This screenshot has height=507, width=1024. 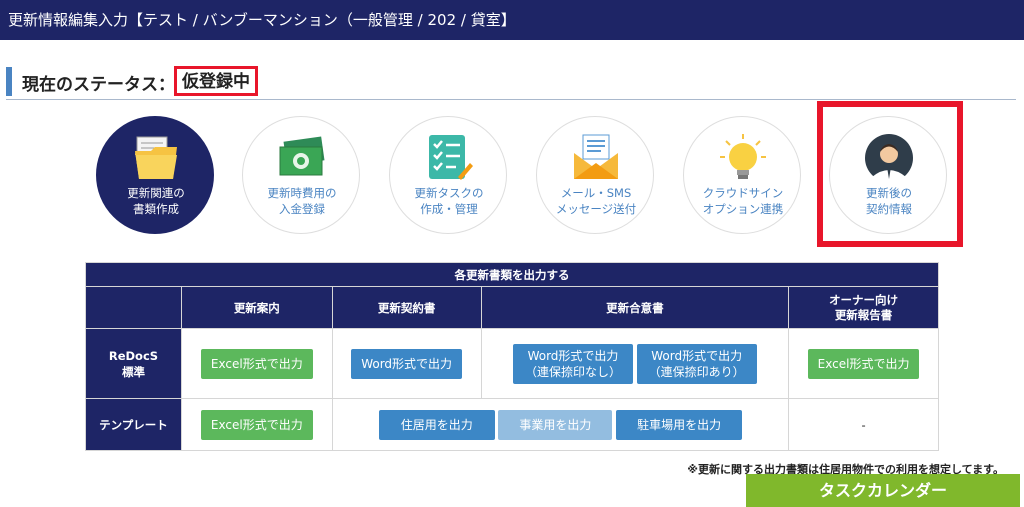 I want to click on agreement-word-no-seal-button: Word形式で出力 （連保捺印なし）, so click(x=572, y=363).